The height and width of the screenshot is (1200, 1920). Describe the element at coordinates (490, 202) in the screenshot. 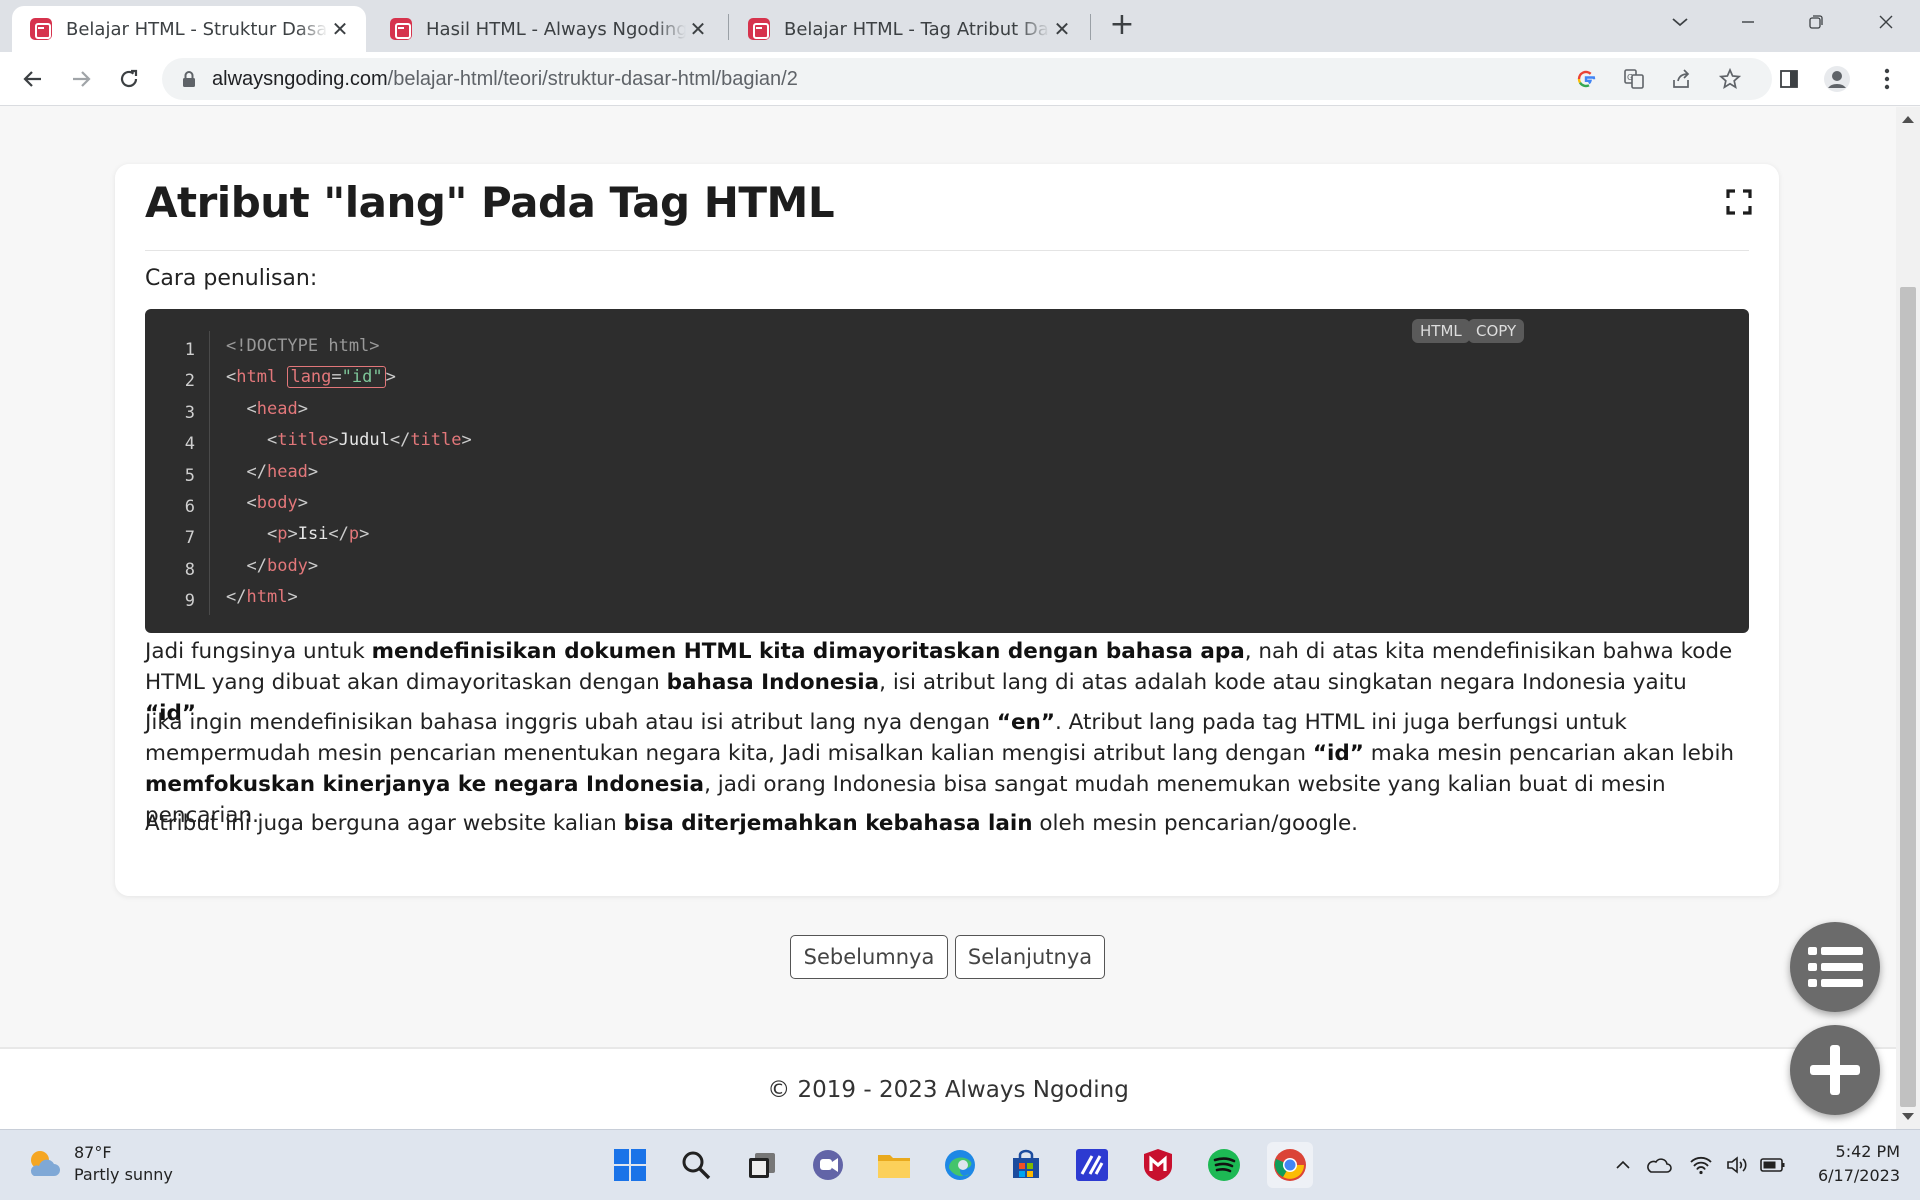

I see `page-title: Atribut "lang" Pada Tag HTML` at that location.